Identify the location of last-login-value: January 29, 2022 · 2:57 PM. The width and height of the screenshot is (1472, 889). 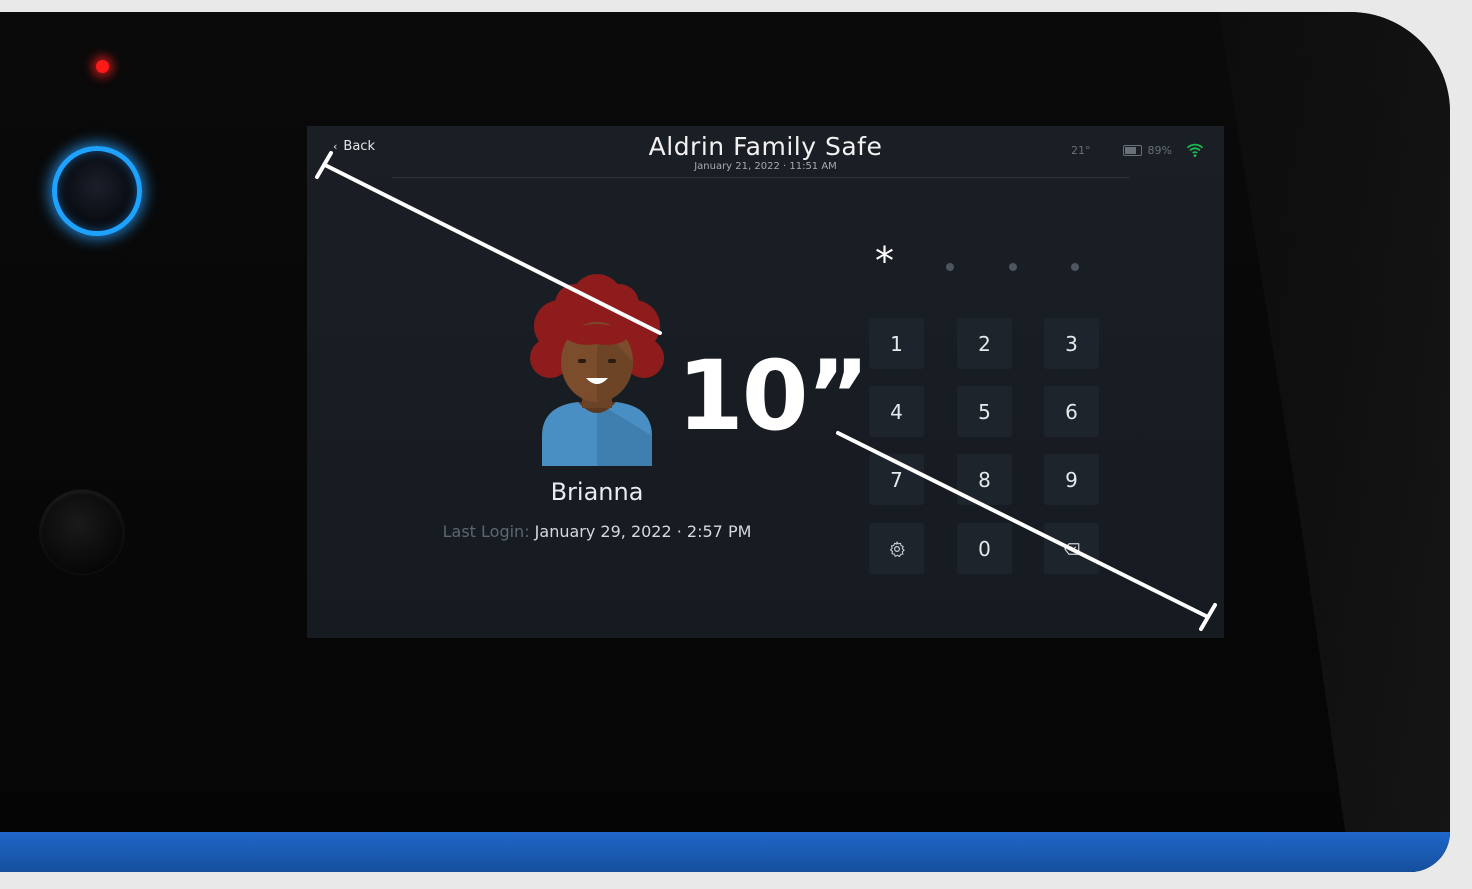
(643, 531).